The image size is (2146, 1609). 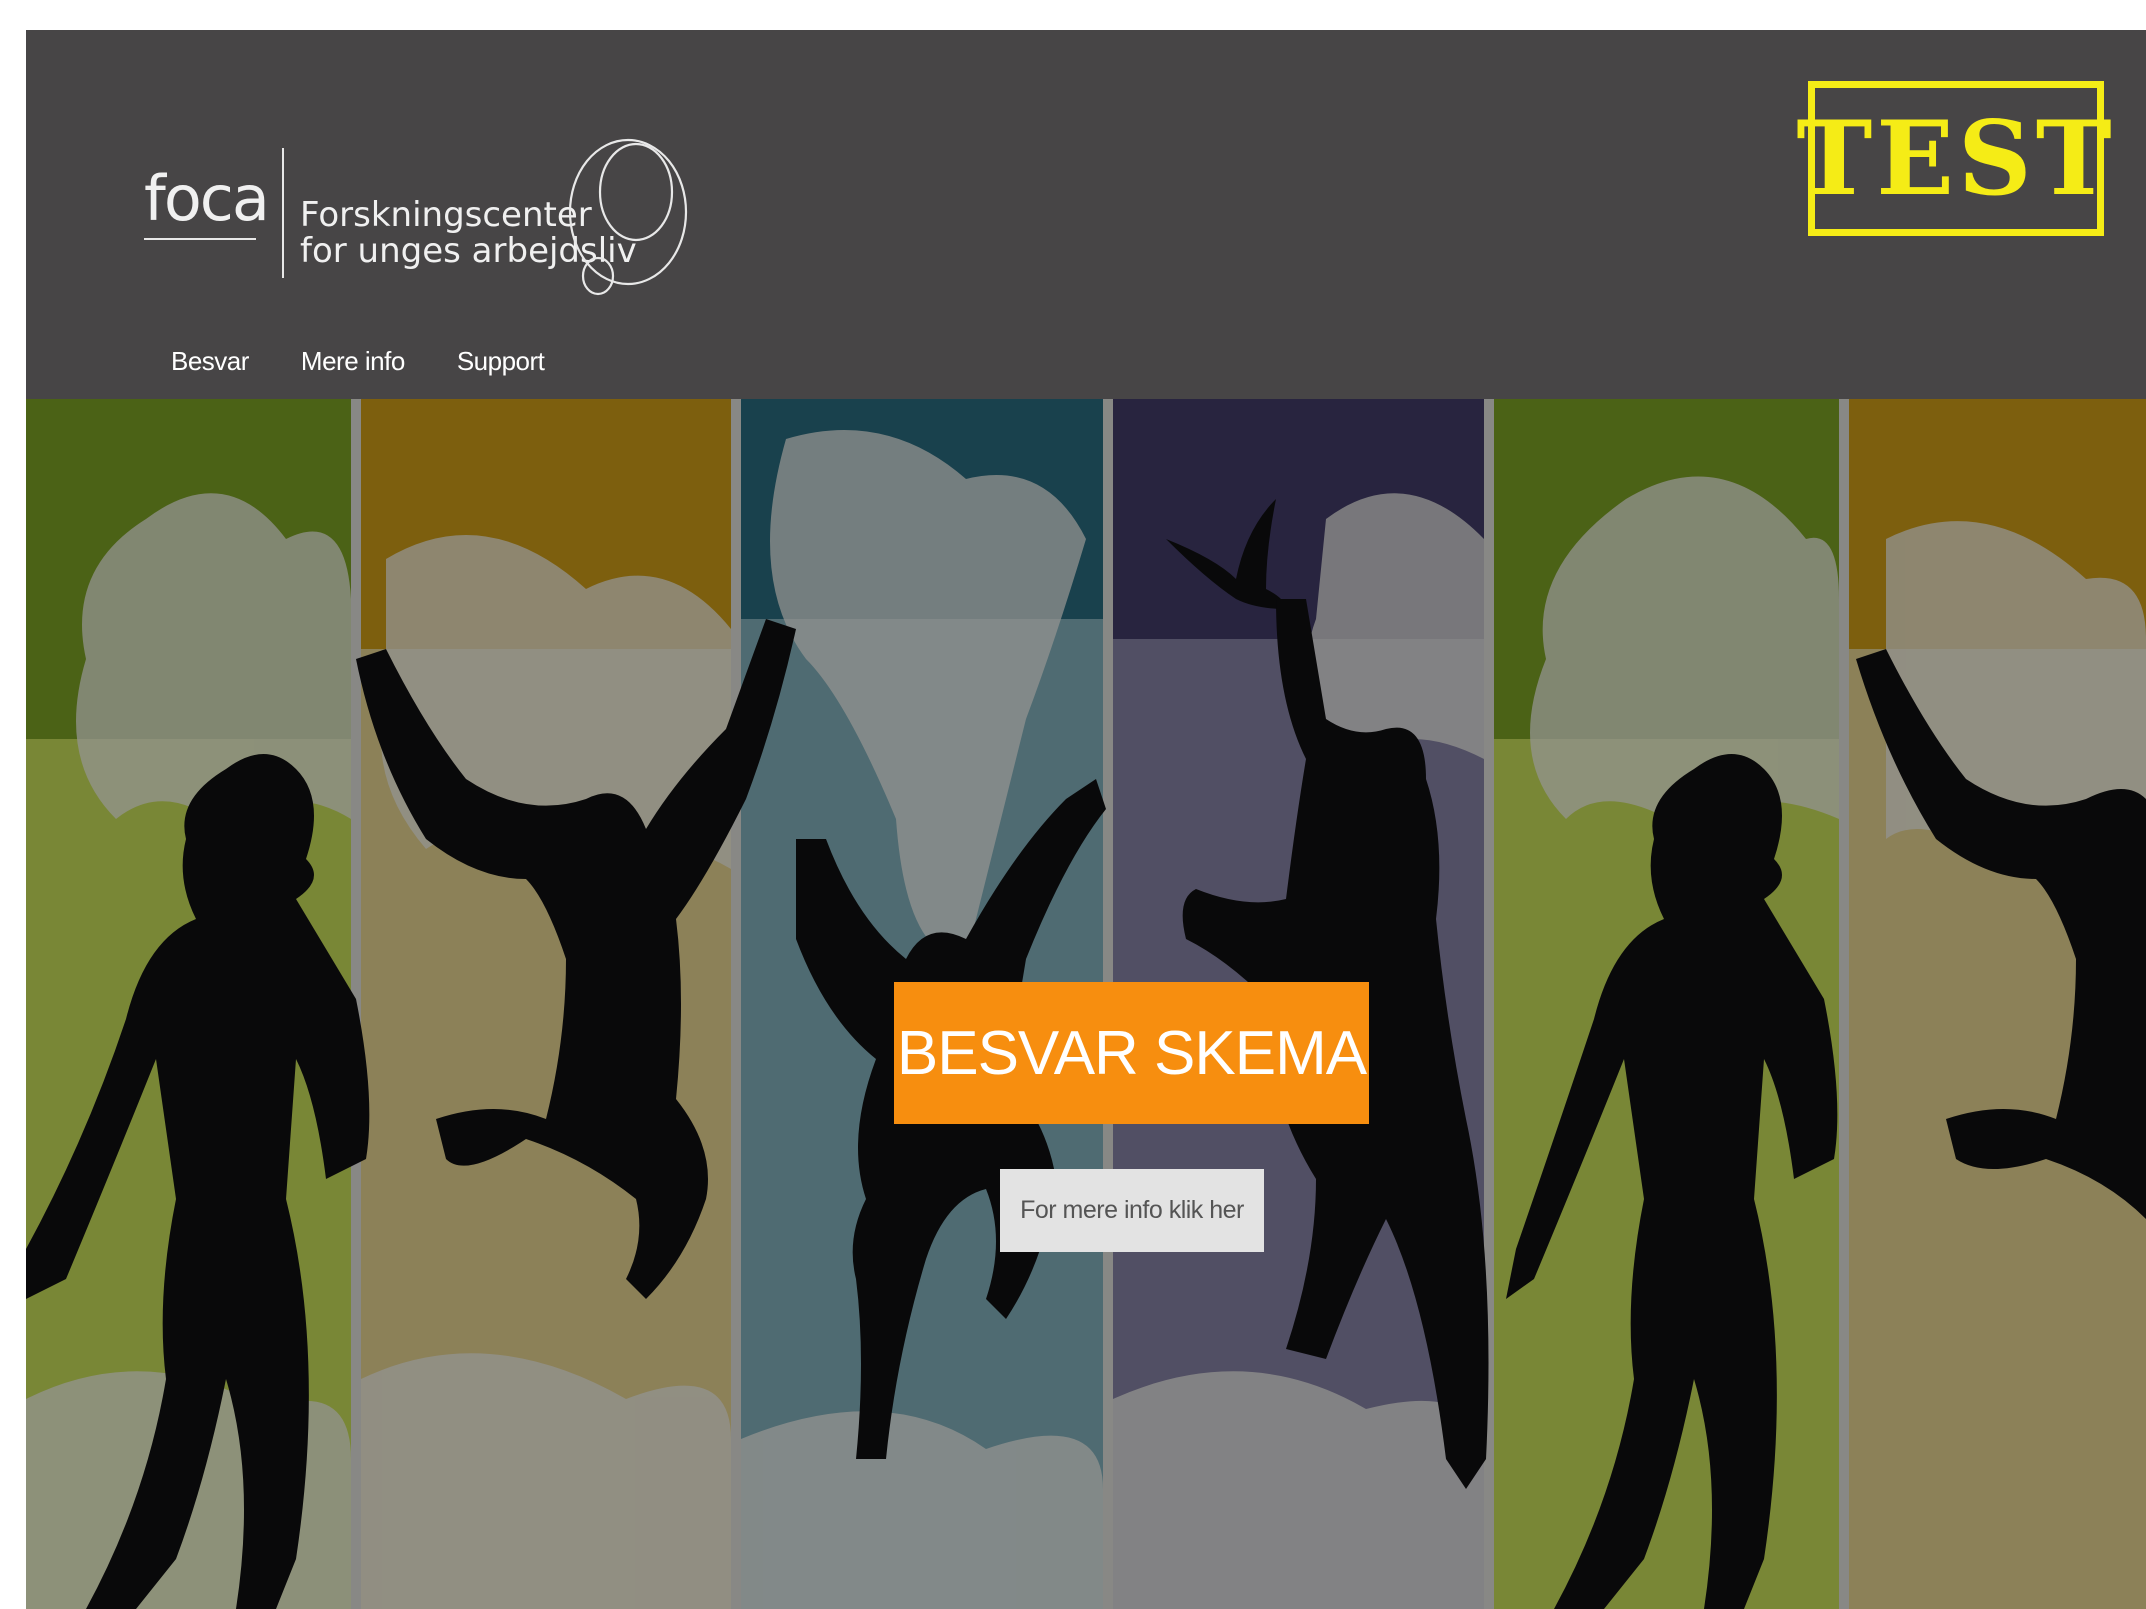 I want to click on logo-wordmark: foca, so click(x=207, y=198).